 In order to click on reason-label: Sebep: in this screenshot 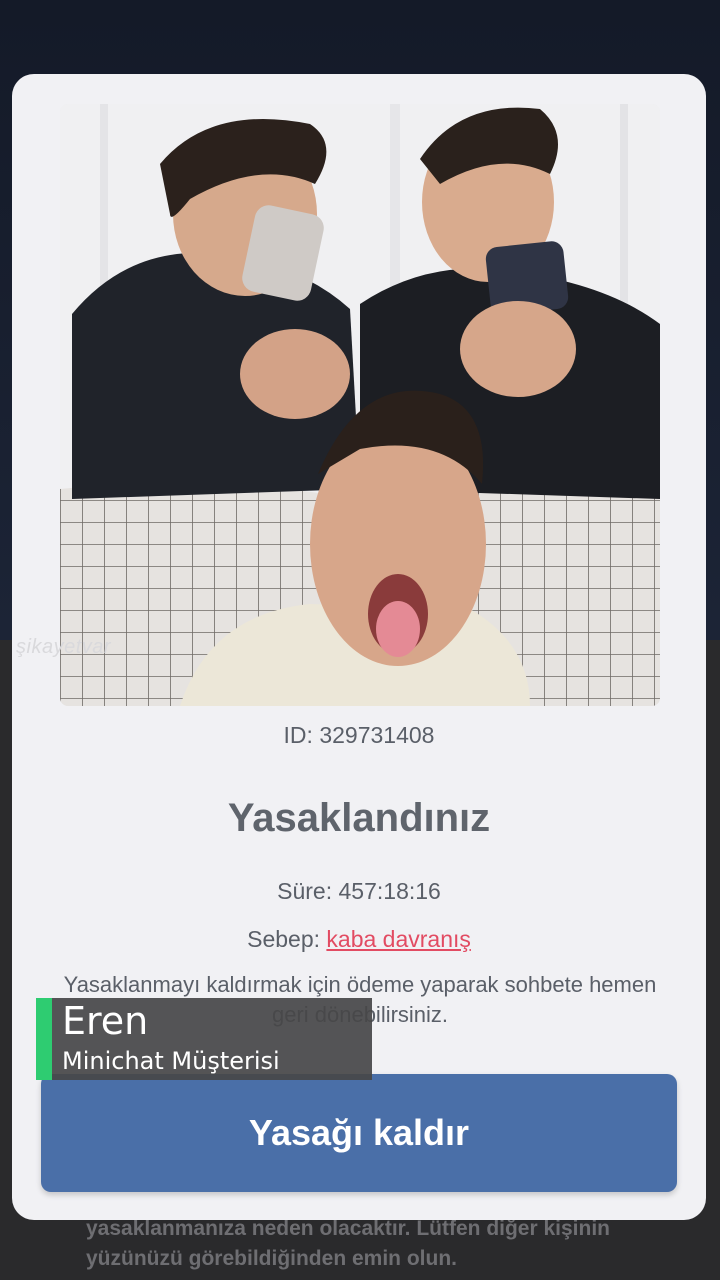, I will do `click(284, 939)`.